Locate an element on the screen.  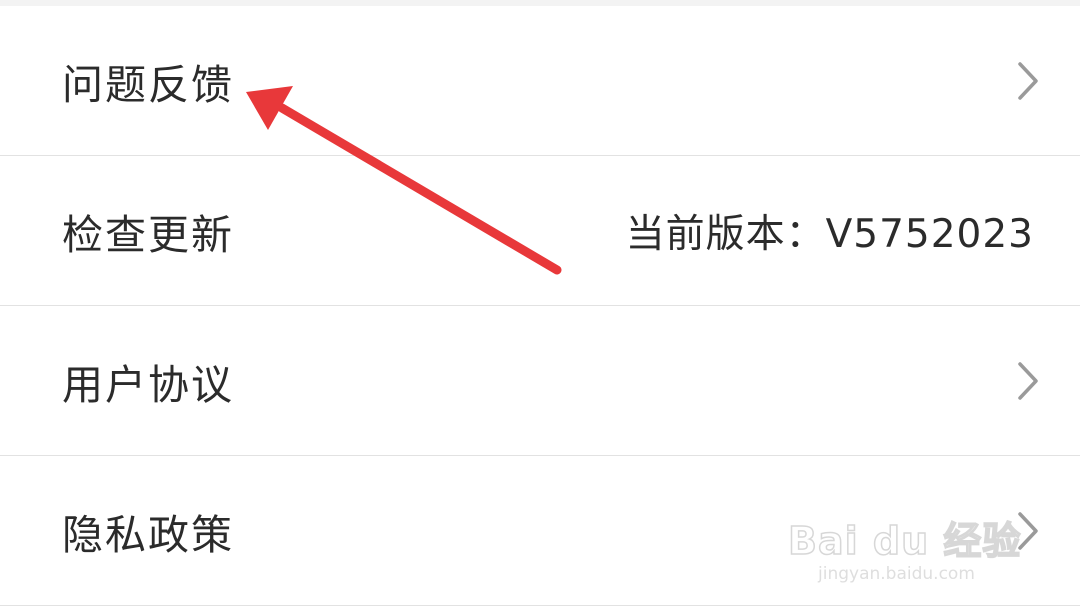
settings-item-label: 问题反馈 is located at coordinates (148, 84).